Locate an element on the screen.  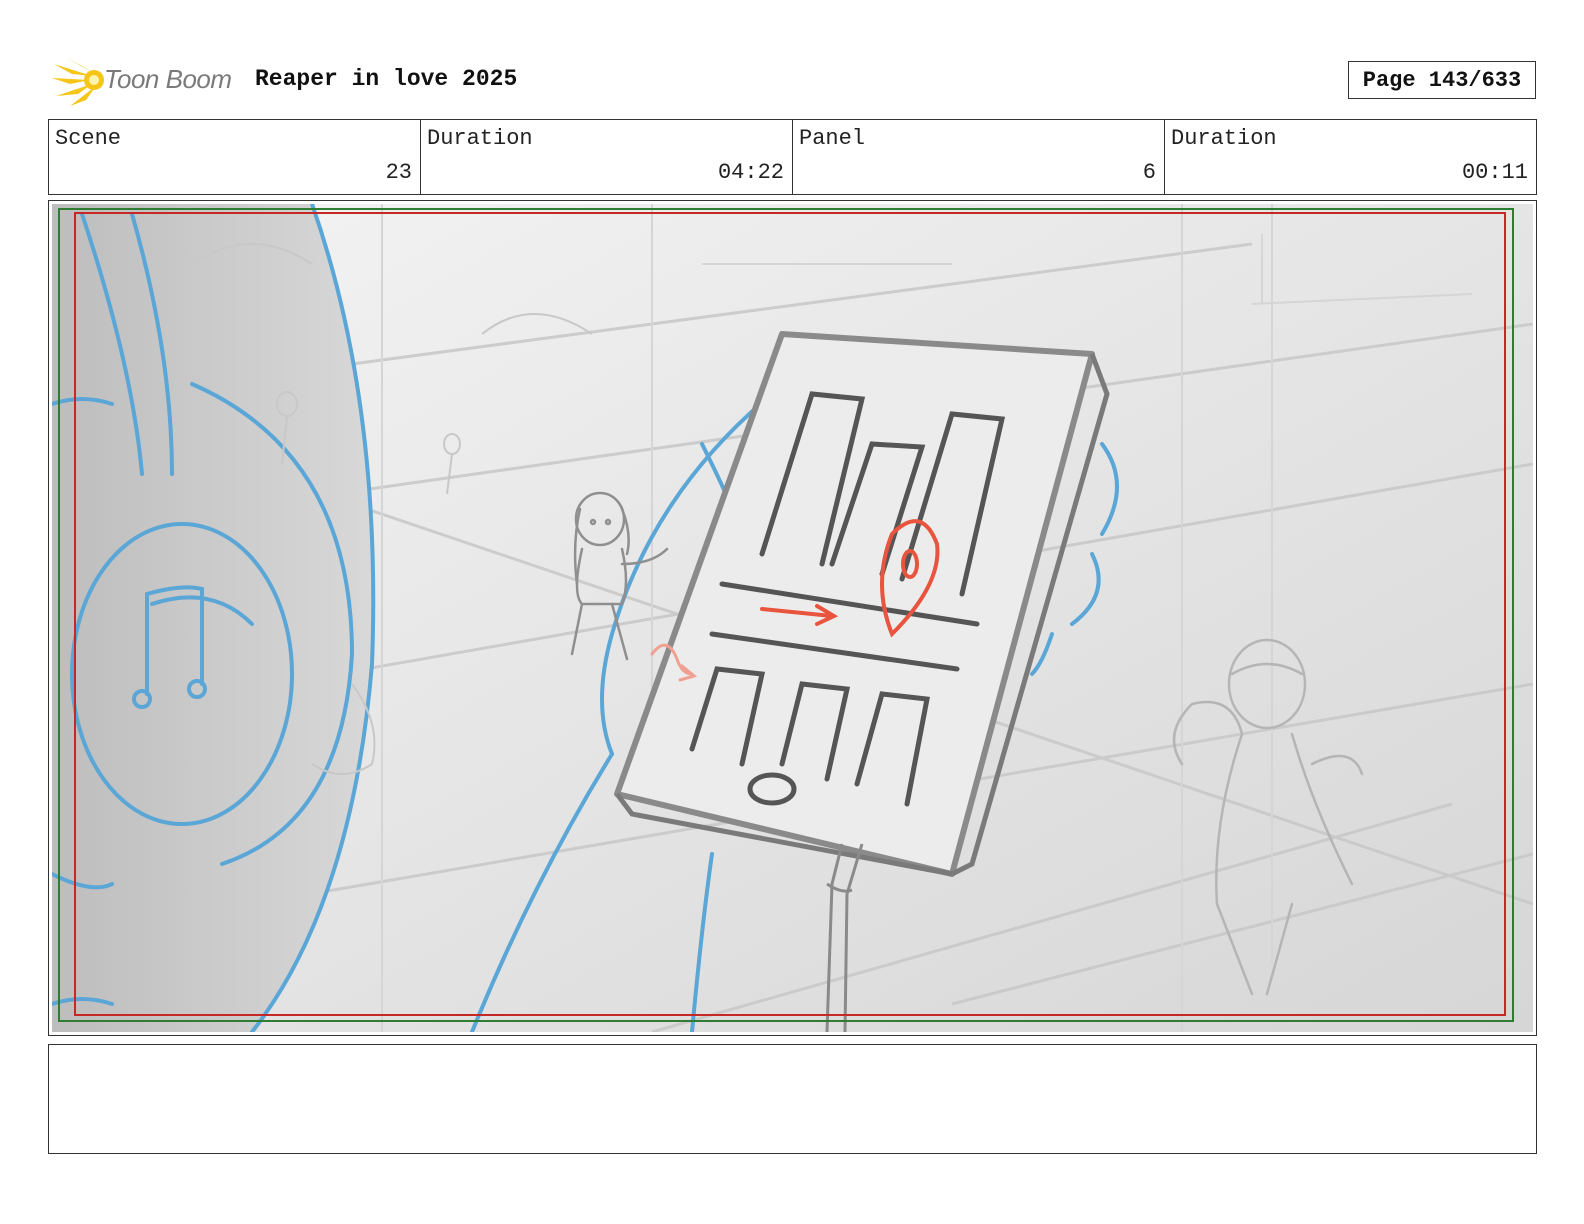
page-indicator: Page 143/633 is located at coordinates (1442, 80).